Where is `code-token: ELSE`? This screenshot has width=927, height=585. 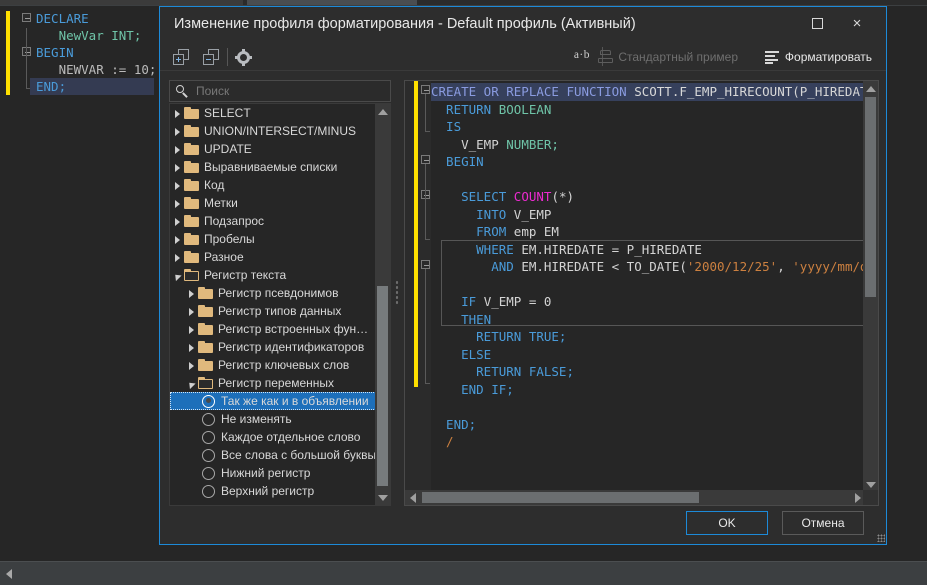
code-token: ELSE is located at coordinates (461, 354).